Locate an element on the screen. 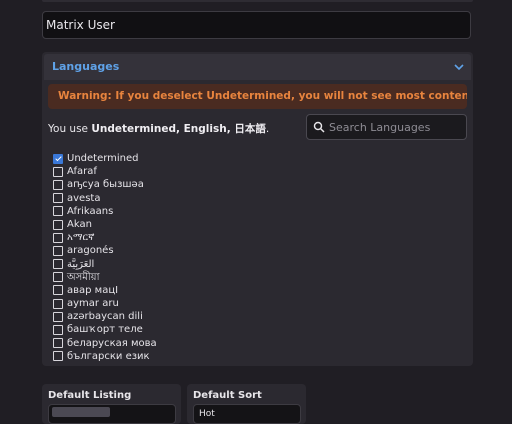 This screenshot has width=512, height=424. language-option: Undetermined is located at coordinates (105, 158).